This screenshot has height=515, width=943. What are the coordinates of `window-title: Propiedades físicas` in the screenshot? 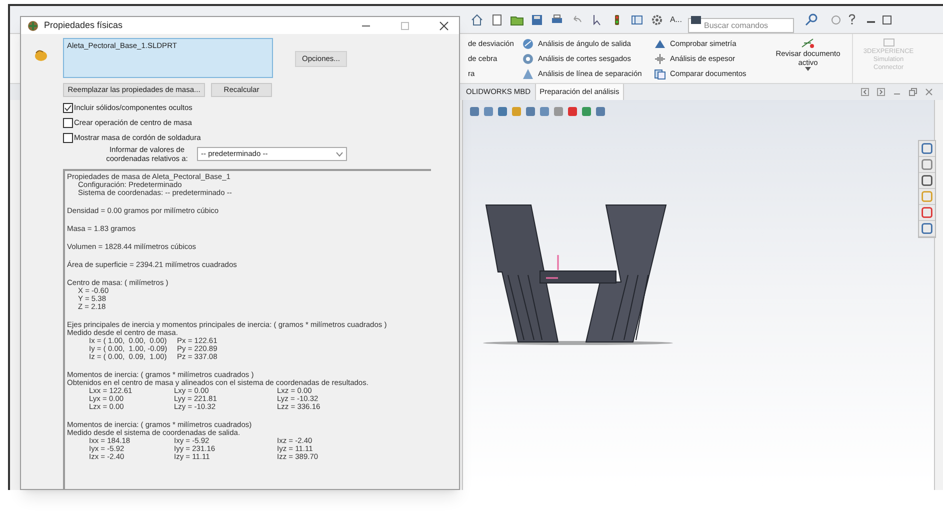 It's located at (84, 25).